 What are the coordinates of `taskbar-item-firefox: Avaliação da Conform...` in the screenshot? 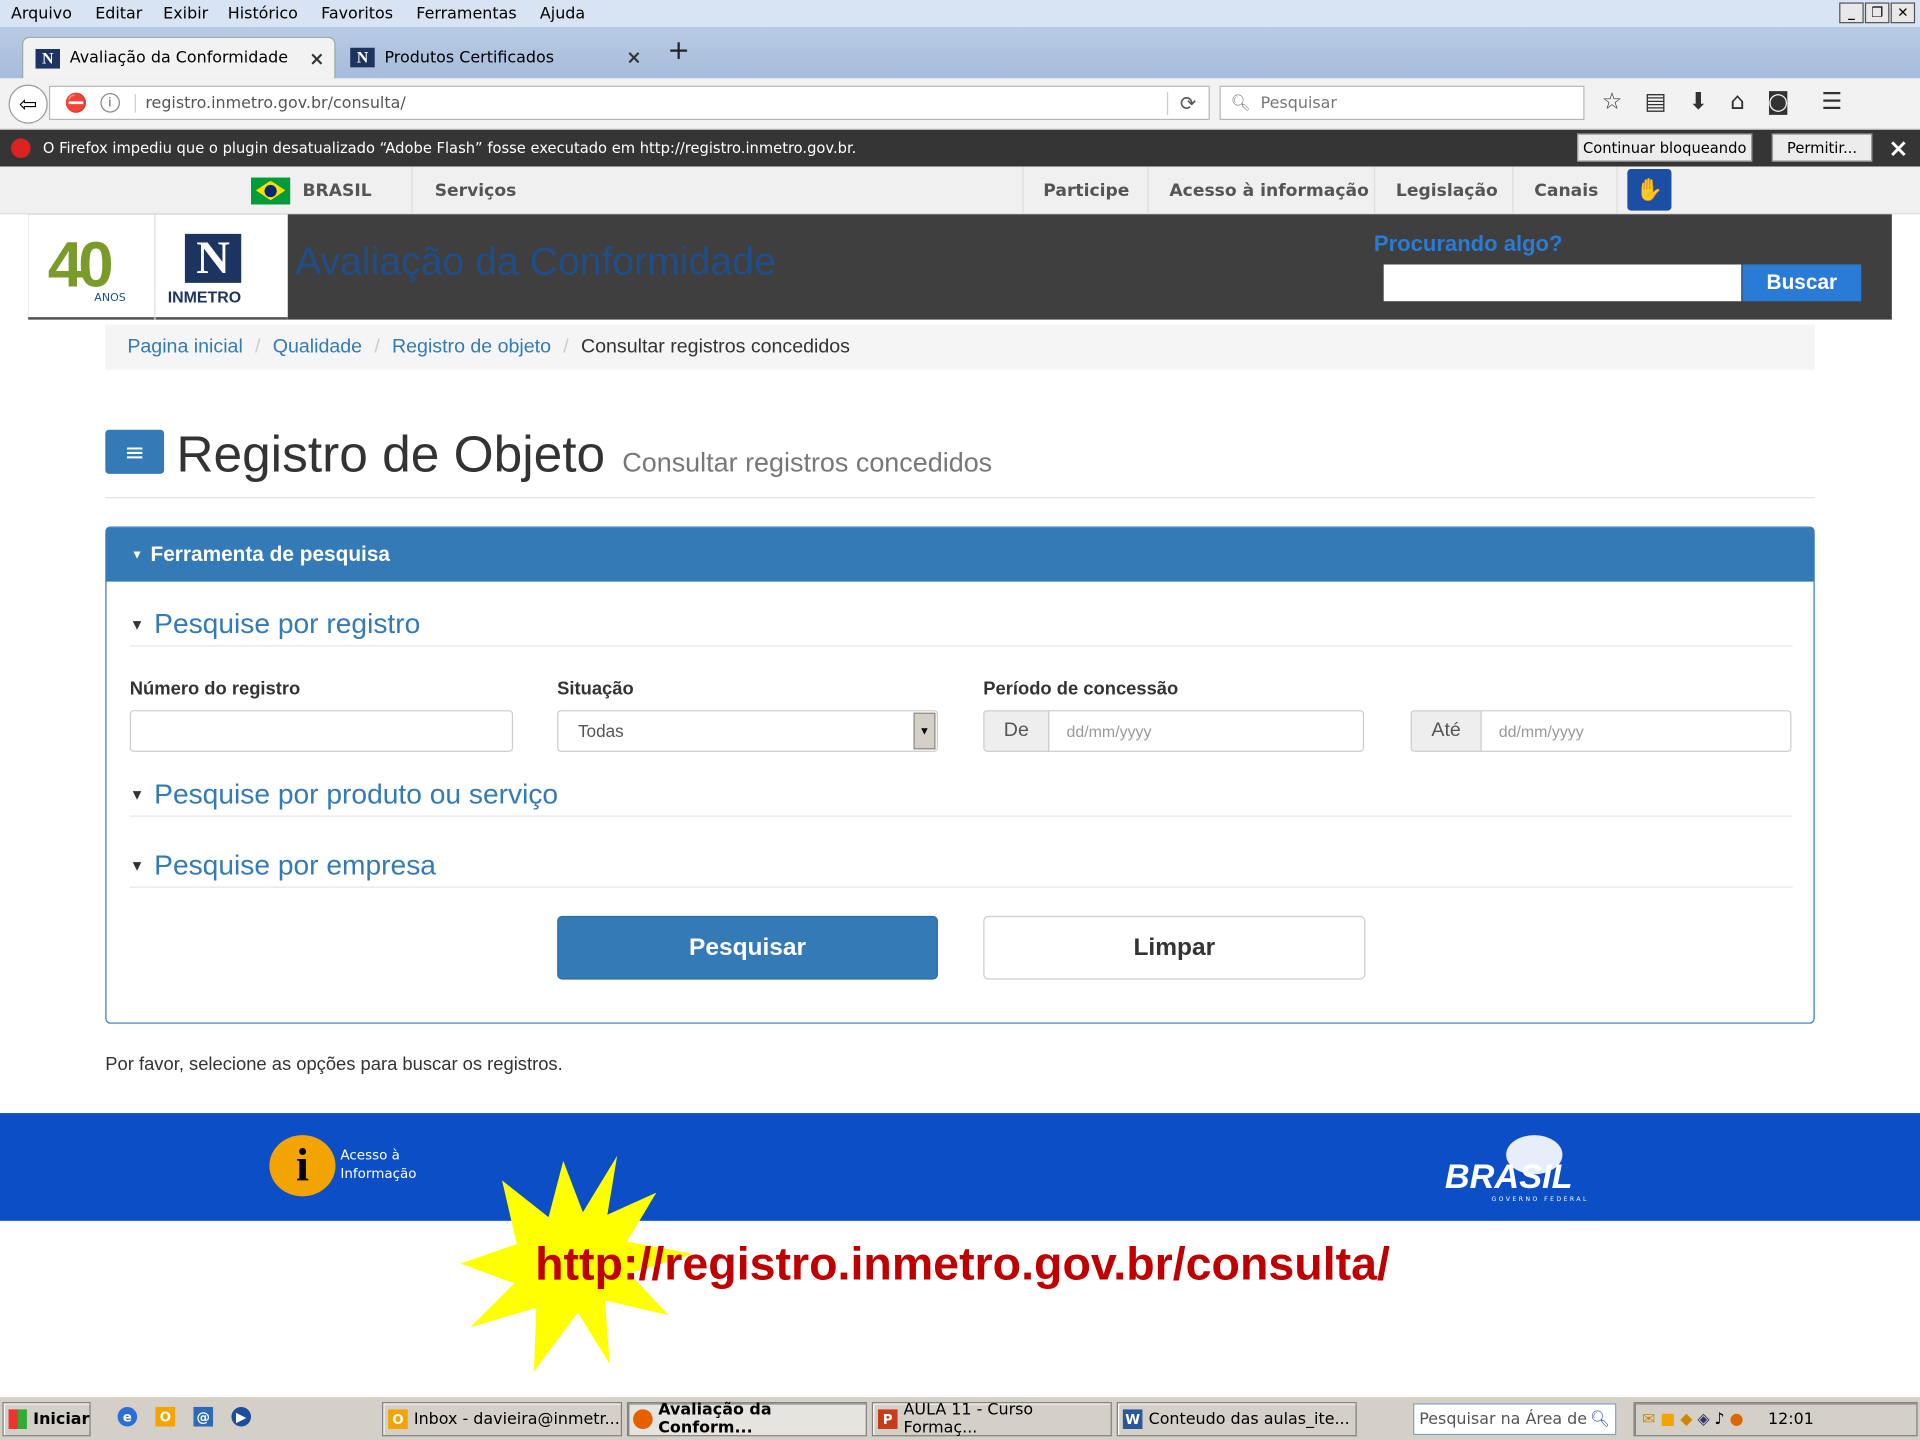 It's located at (746, 1419).